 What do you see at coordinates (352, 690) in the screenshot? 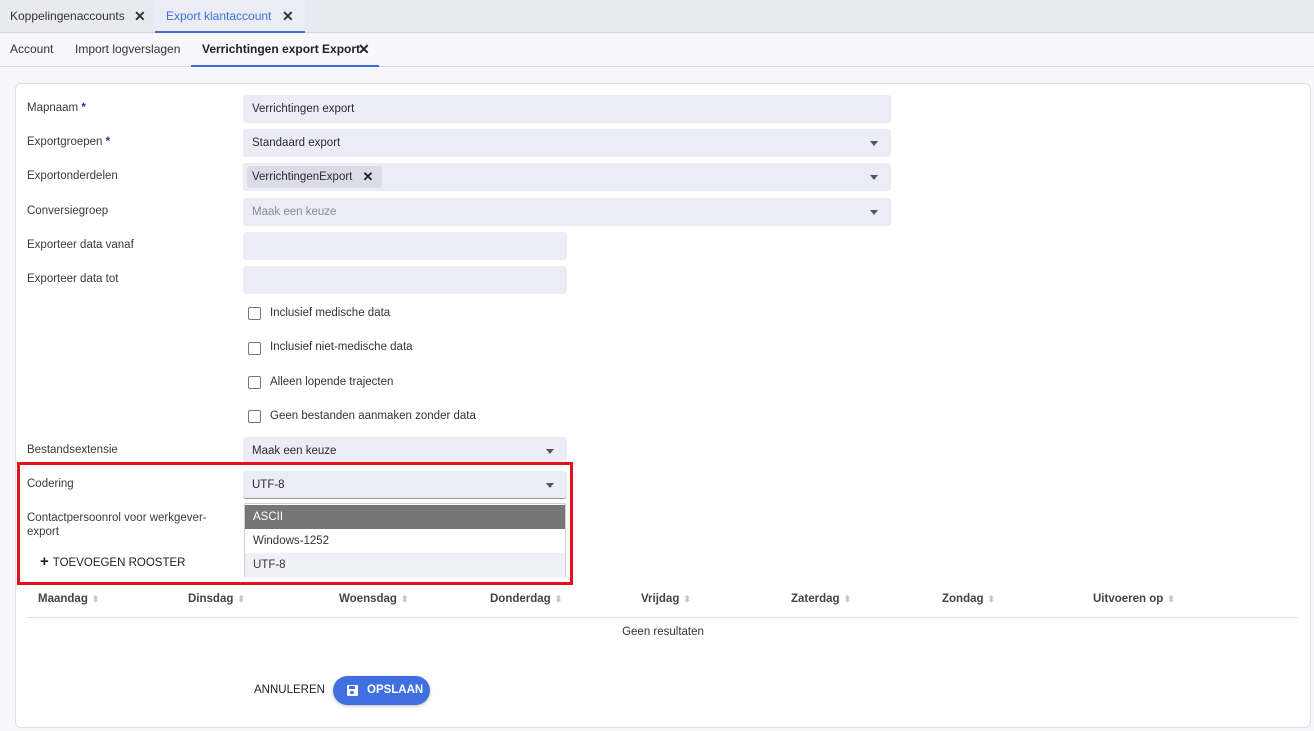
I see `save-disk-icon` at bounding box center [352, 690].